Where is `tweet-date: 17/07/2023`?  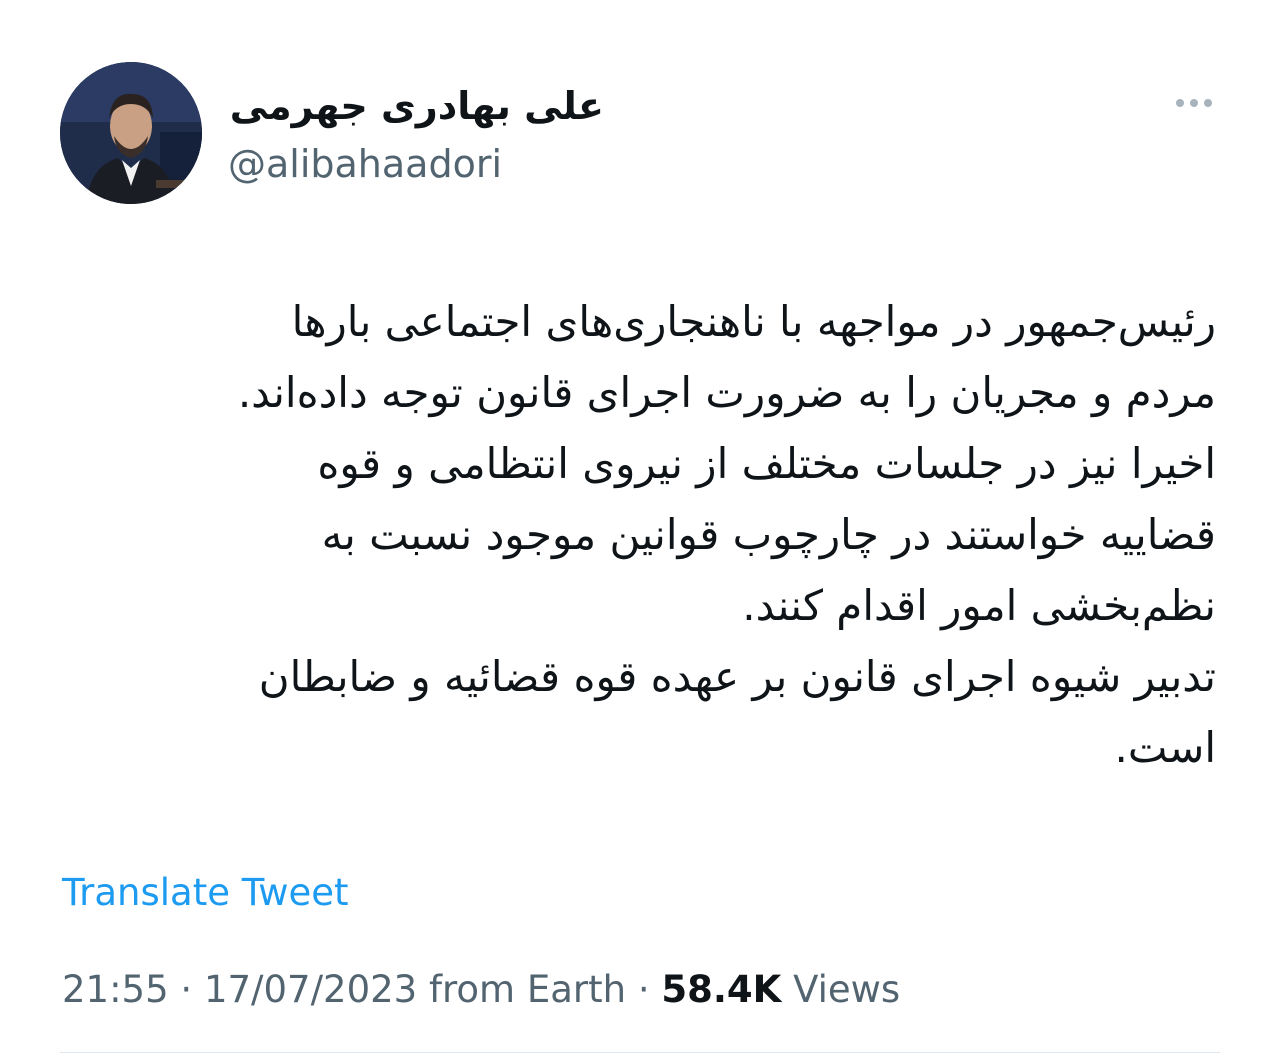 tweet-date: 17/07/2023 is located at coordinates (310, 989).